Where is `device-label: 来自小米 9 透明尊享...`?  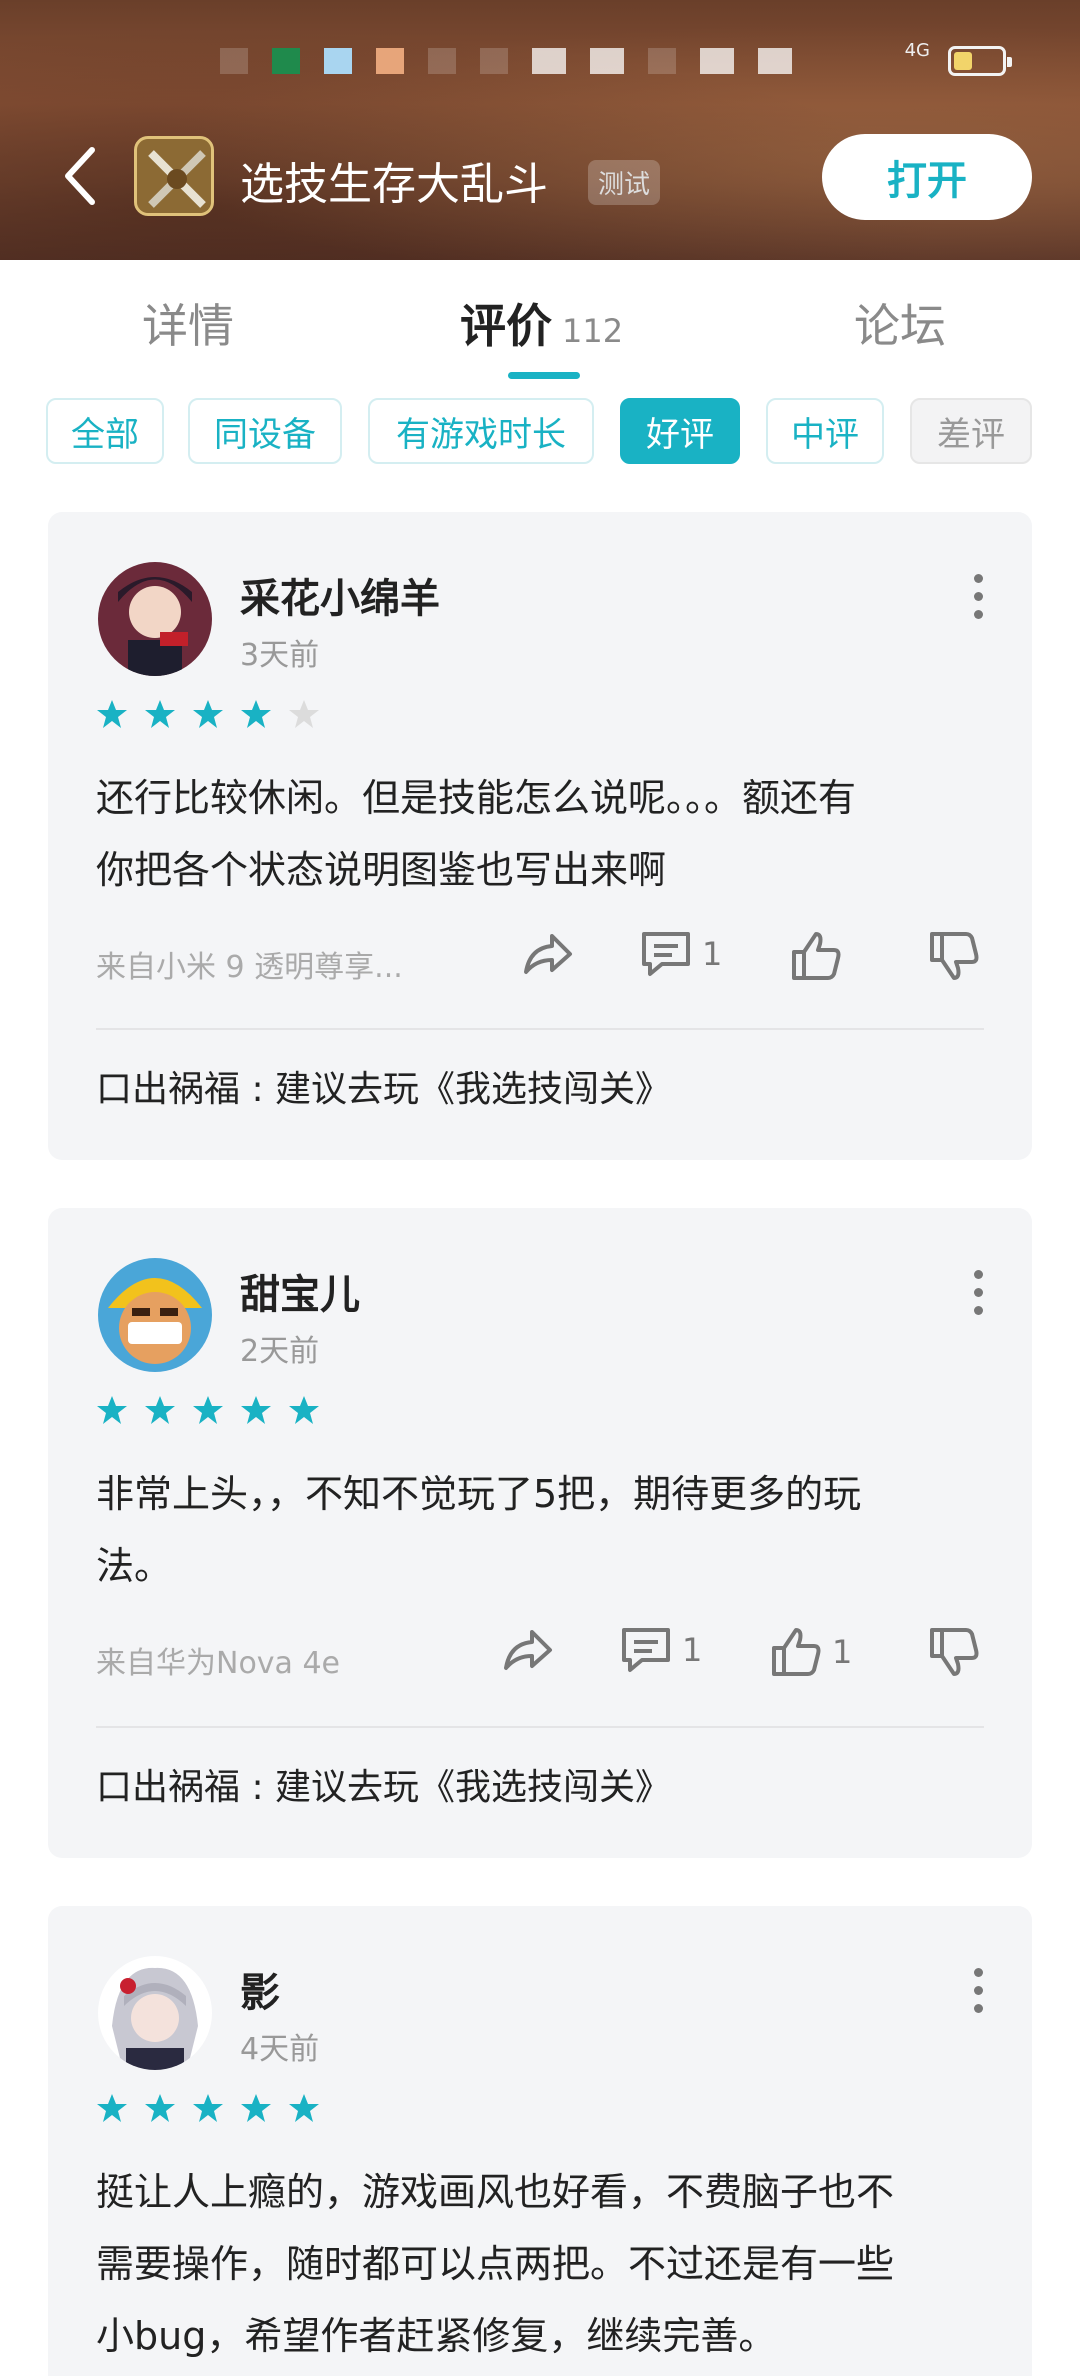 device-label: 来自小米 9 透明尊享... is located at coordinates (249, 967).